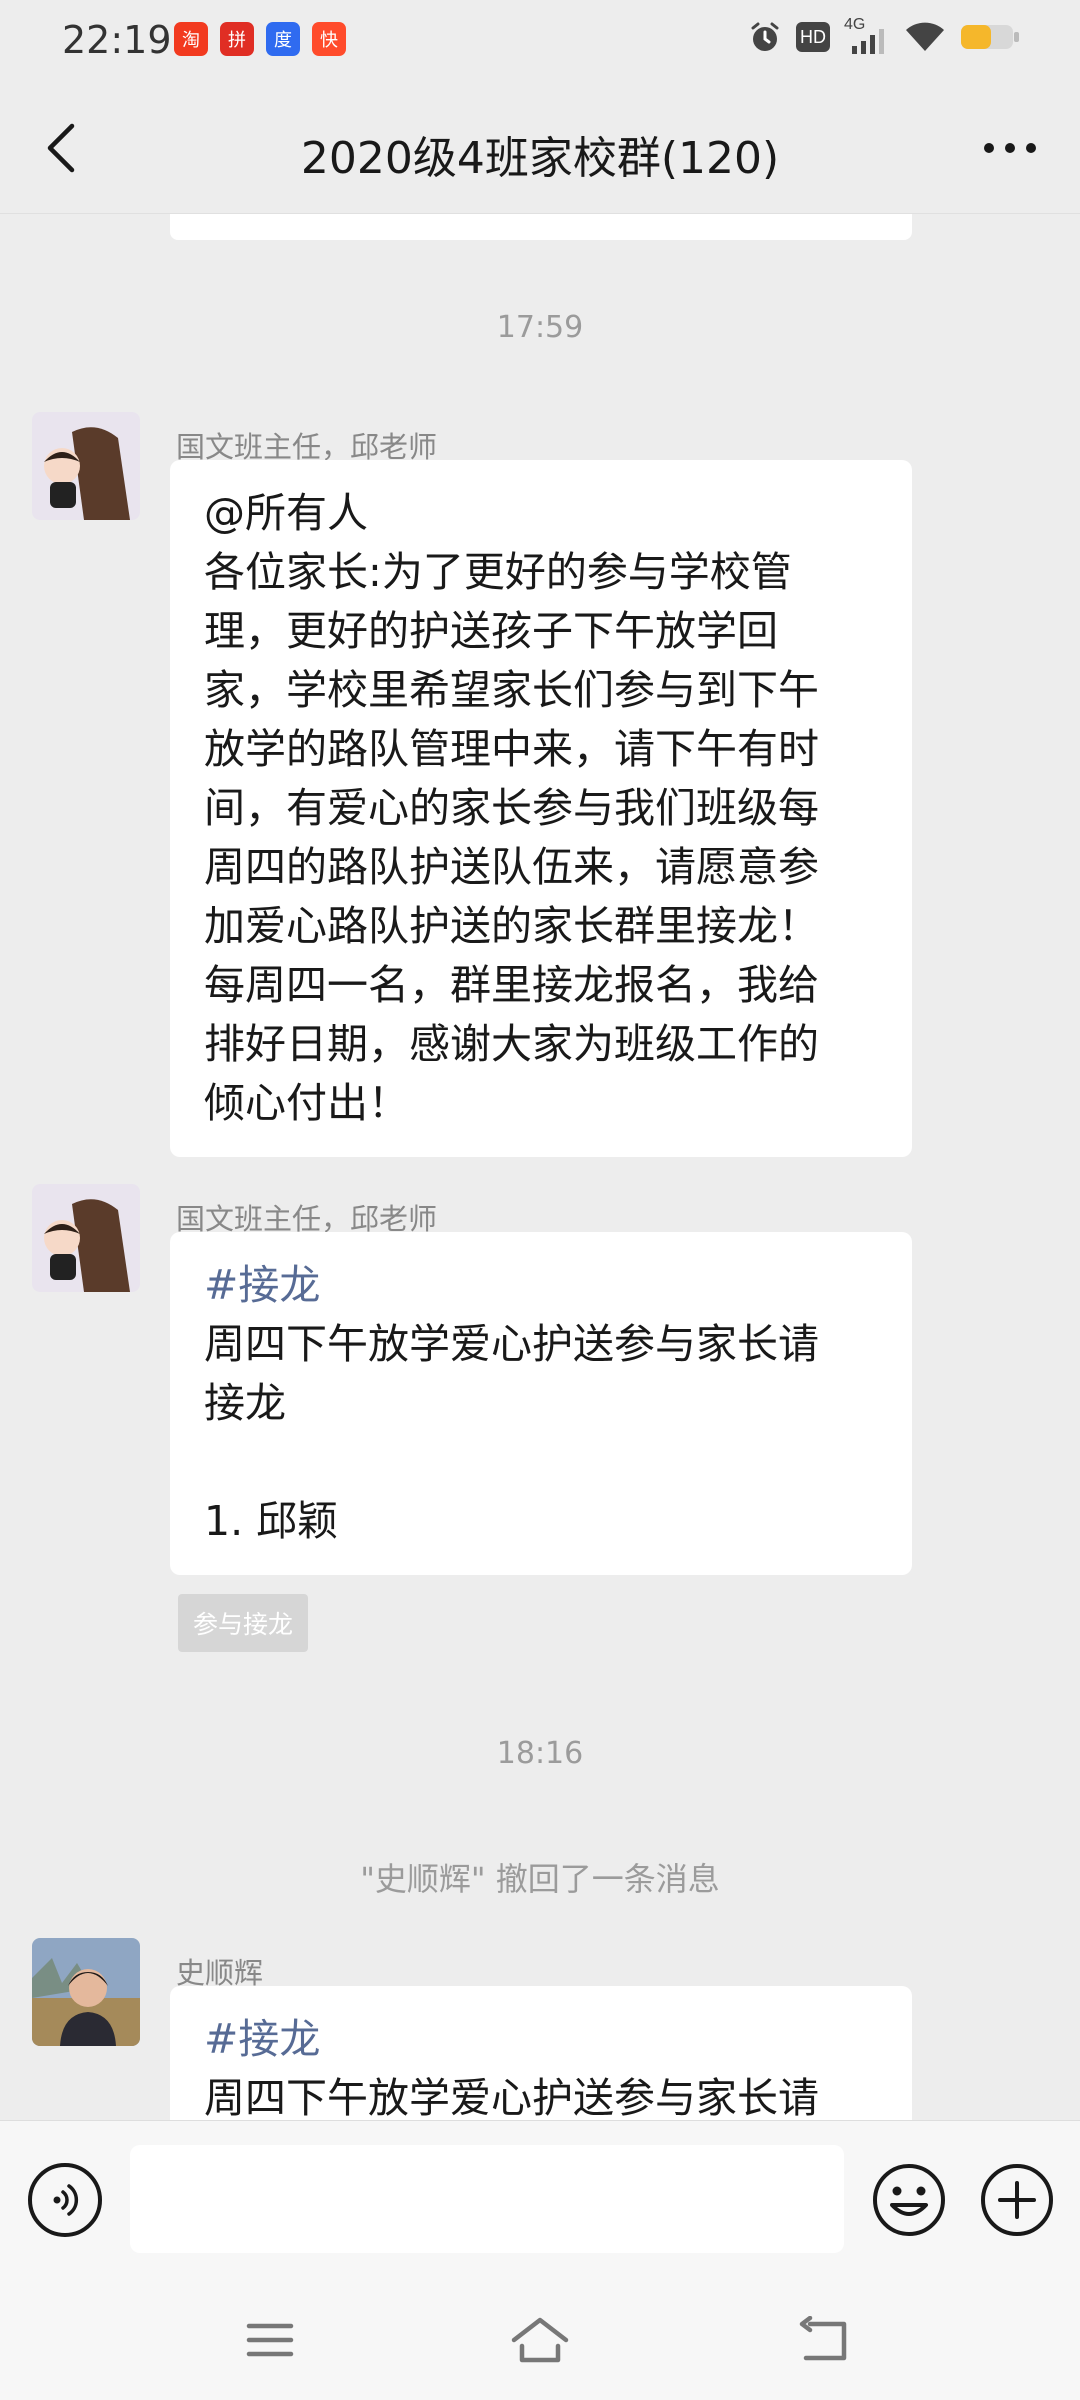  What do you see at coordinates (283, 39) in the screenshot?
I see `baidu-app-icon: 度` at bounding box center [283, 39].